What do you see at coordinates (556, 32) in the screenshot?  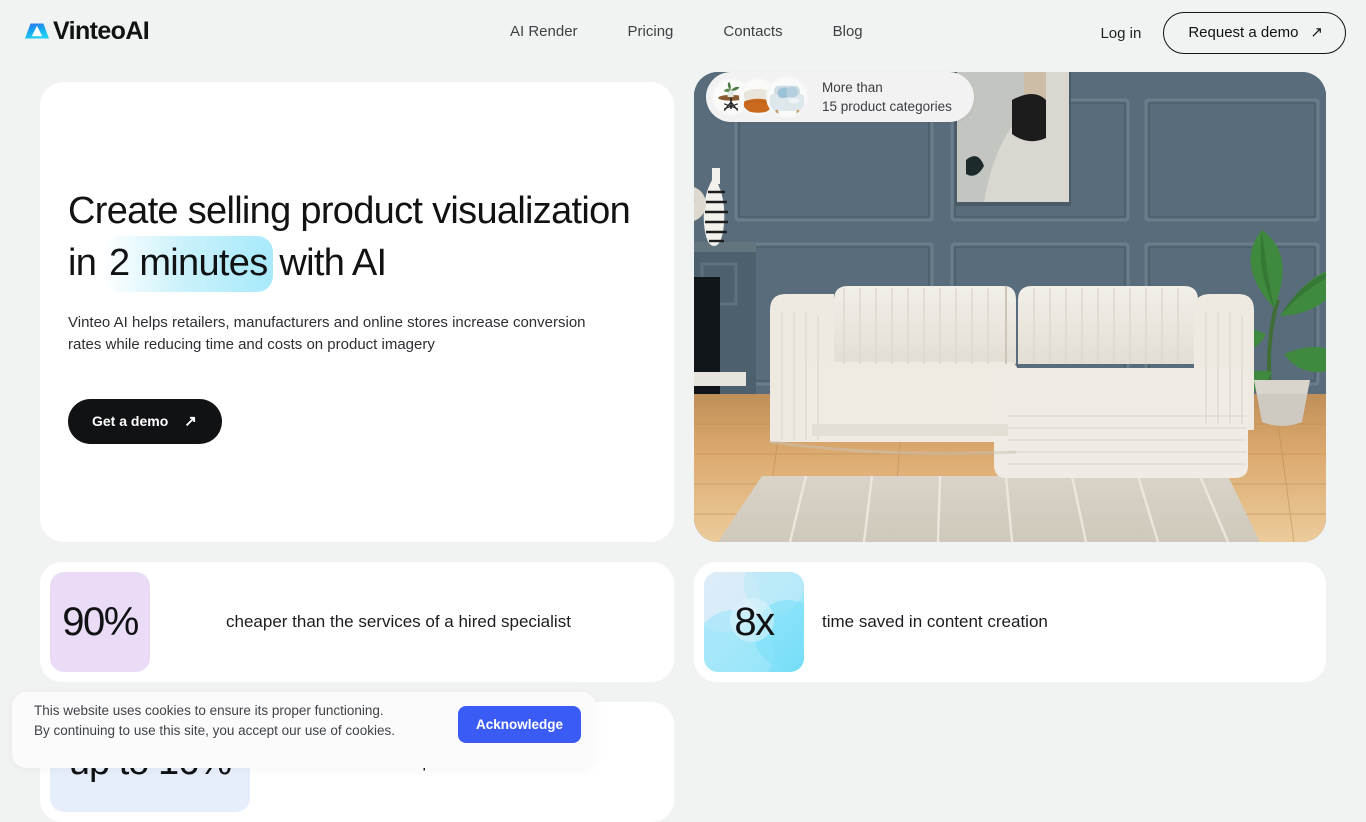 I see `nav-item-ai-render: AI Render` at bounding box center [556, 32].